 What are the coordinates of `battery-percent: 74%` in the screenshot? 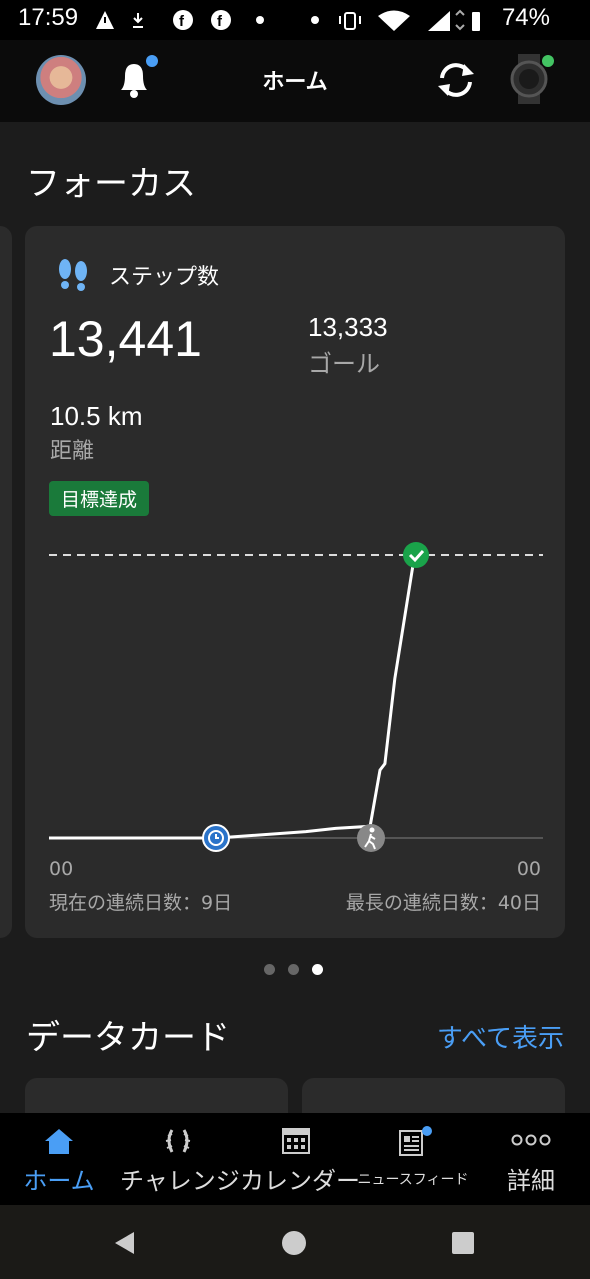 It's located at (525, 17).